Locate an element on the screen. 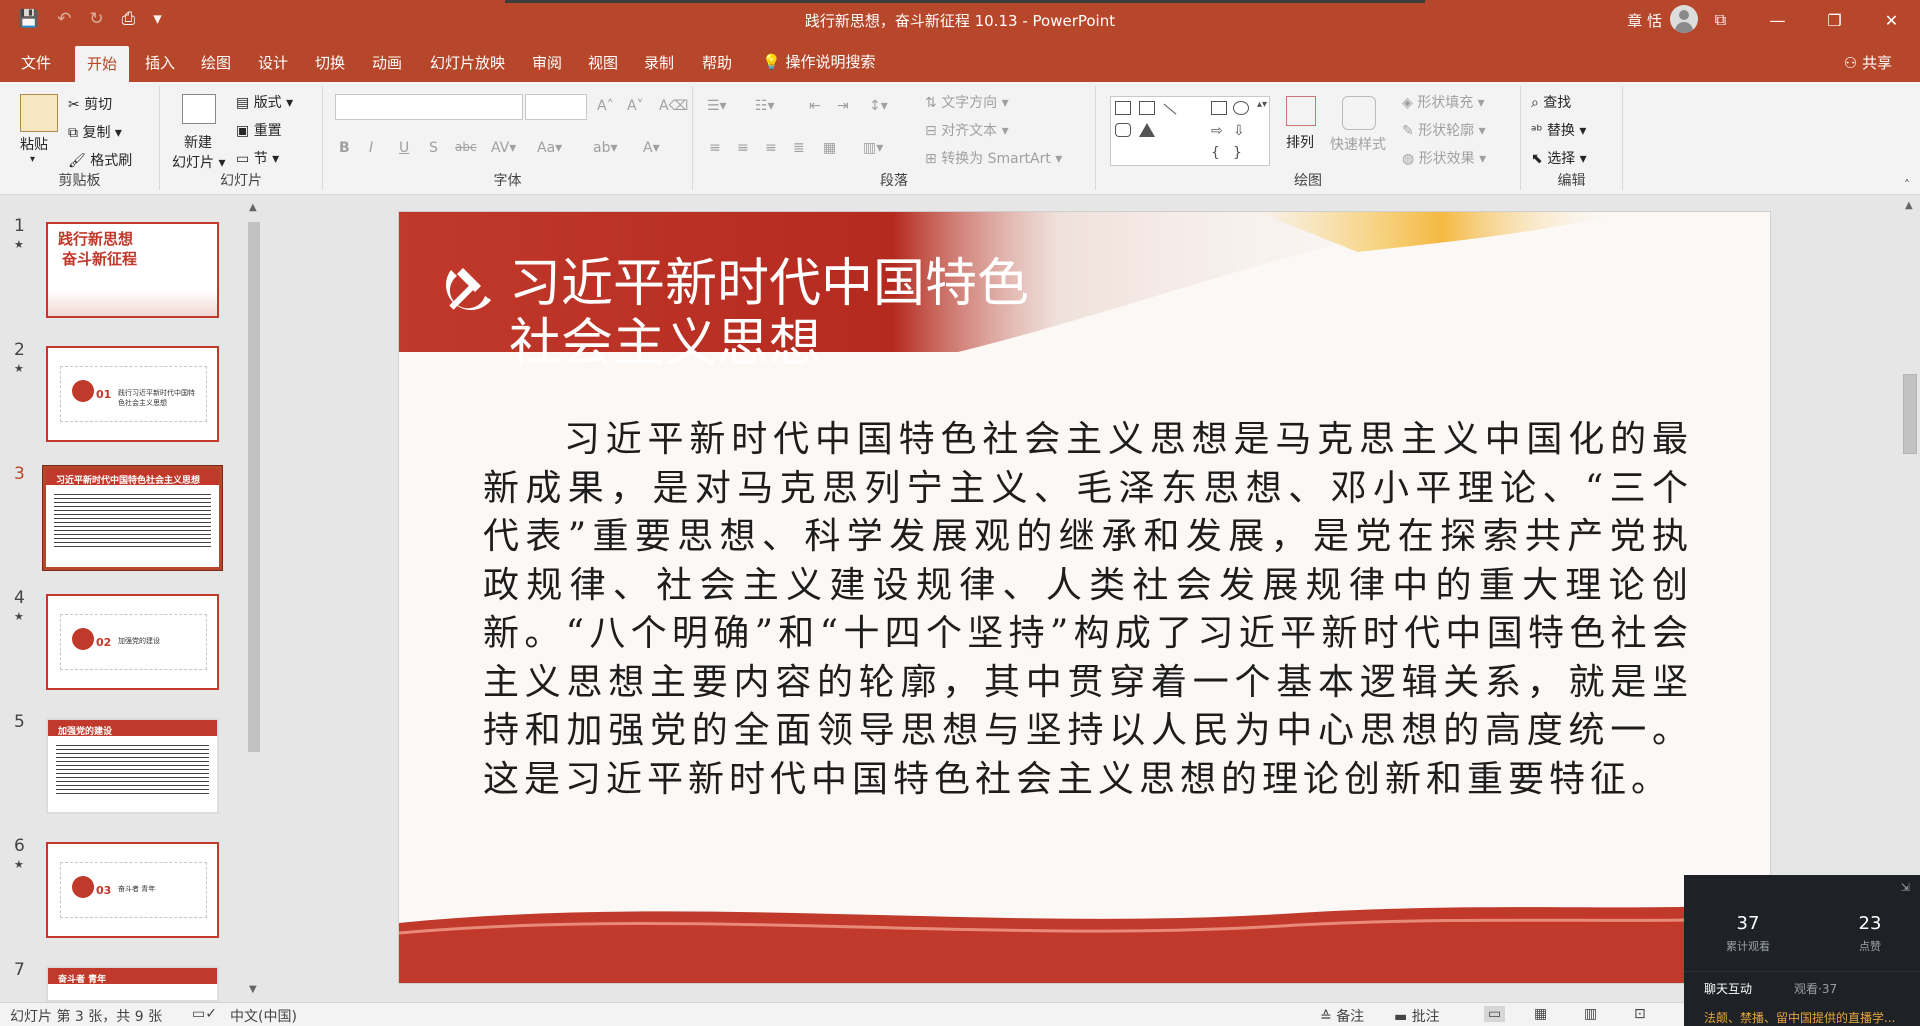 The width and height of the screenshot is (1920, 1026). restore-button: ❐ is located at coordinates (1834, 20).